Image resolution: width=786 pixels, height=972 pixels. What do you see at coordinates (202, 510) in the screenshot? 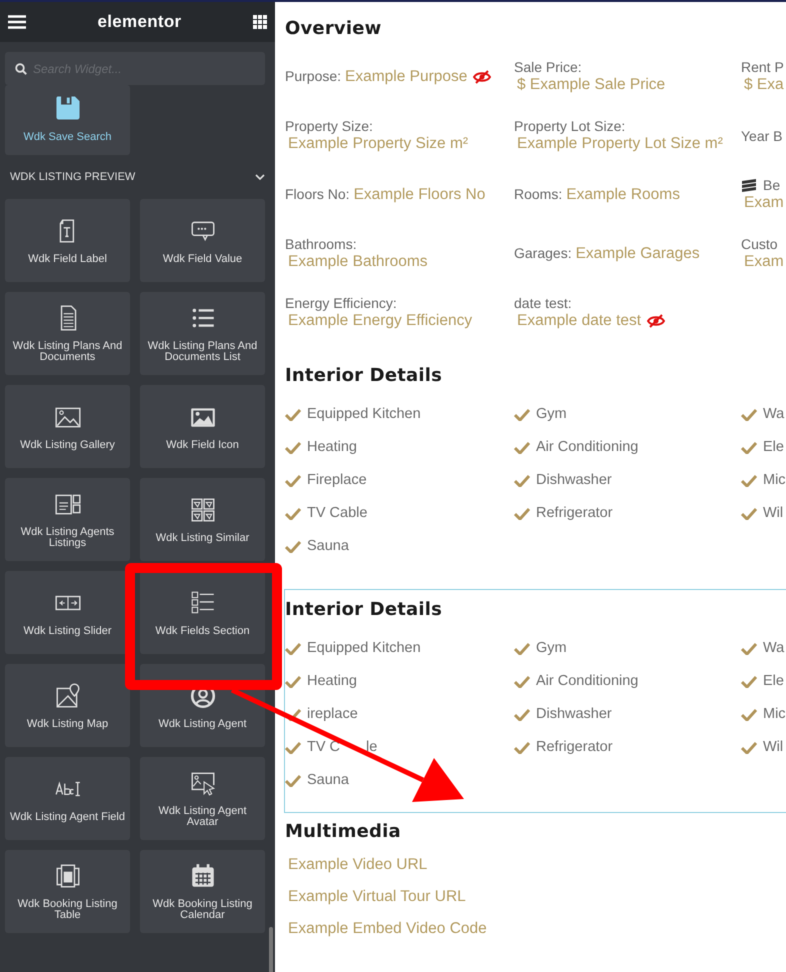
I see `grid-icon` at bounding box center [202, 510].